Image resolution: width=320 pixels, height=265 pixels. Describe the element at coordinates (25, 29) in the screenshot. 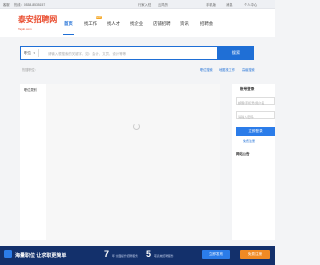

I see `site-logo-subtext: Tajob.com` at that location.